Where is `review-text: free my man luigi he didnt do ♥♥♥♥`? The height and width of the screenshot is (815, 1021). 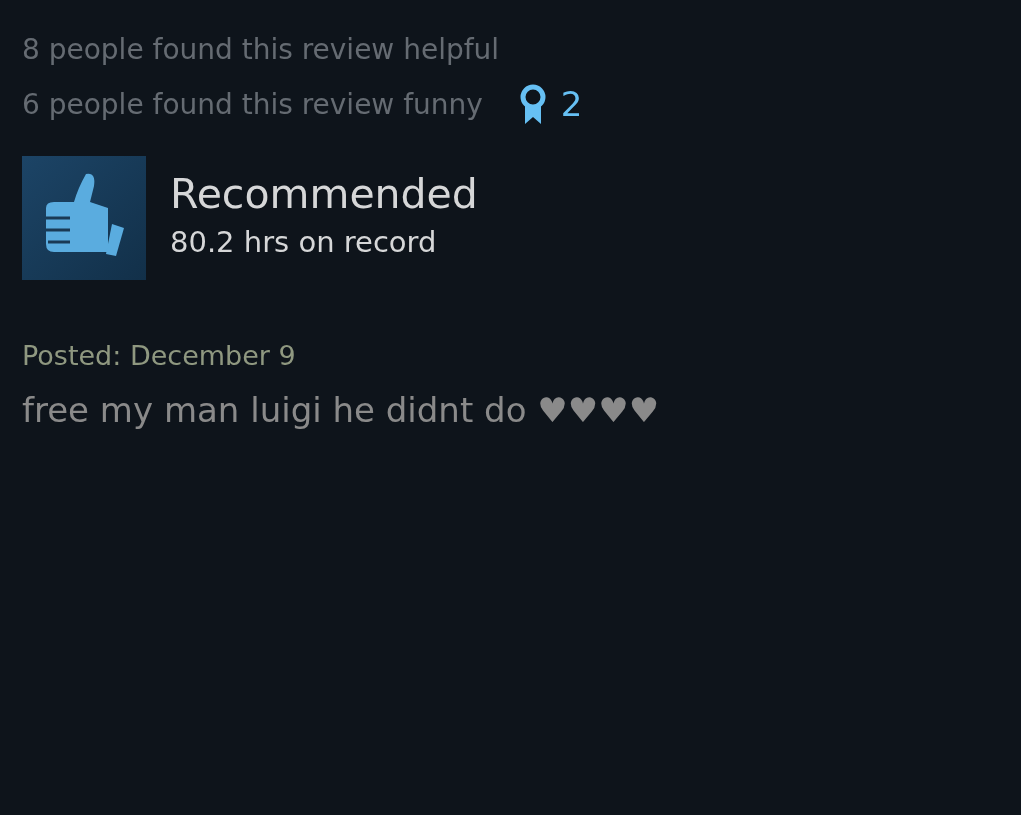 review-text: free my man luigi he didnt do ♥♥♥♥ is located at coordinates (341, 410).